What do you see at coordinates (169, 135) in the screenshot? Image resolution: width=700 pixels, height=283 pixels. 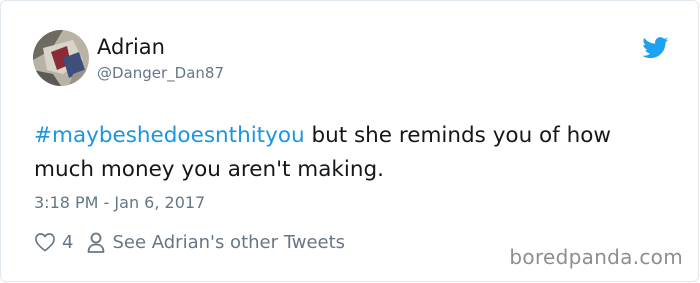 I see `hashtag-link: #maybeshedoesnthityou` at bounding box center [169, 135].